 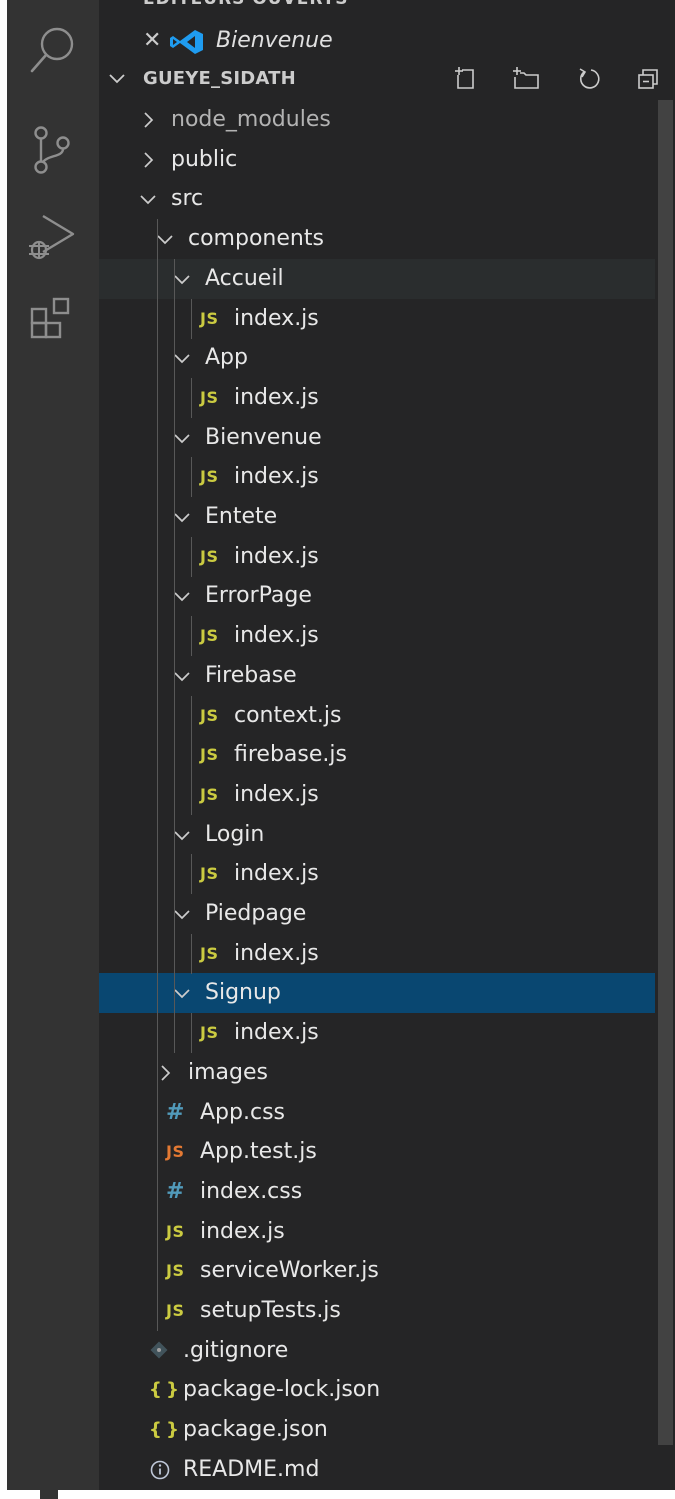 I want to click on tree-item-label: package.json, so click(x=255, y=1429).